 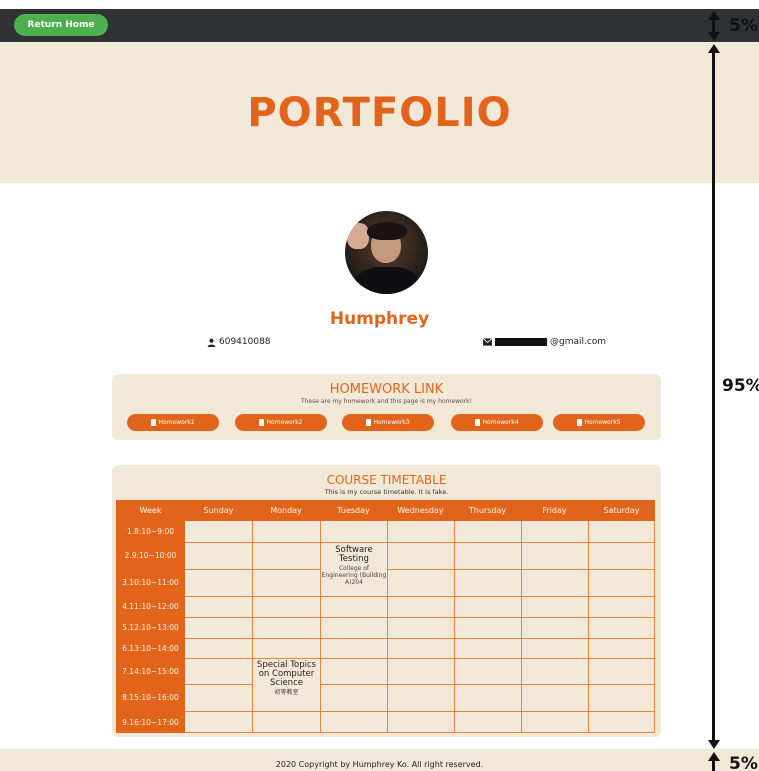 What do you see at coordinates (602, 422) in the screenshot?
I see `homework5-label: Homework5` at bounding box center [602, 422].